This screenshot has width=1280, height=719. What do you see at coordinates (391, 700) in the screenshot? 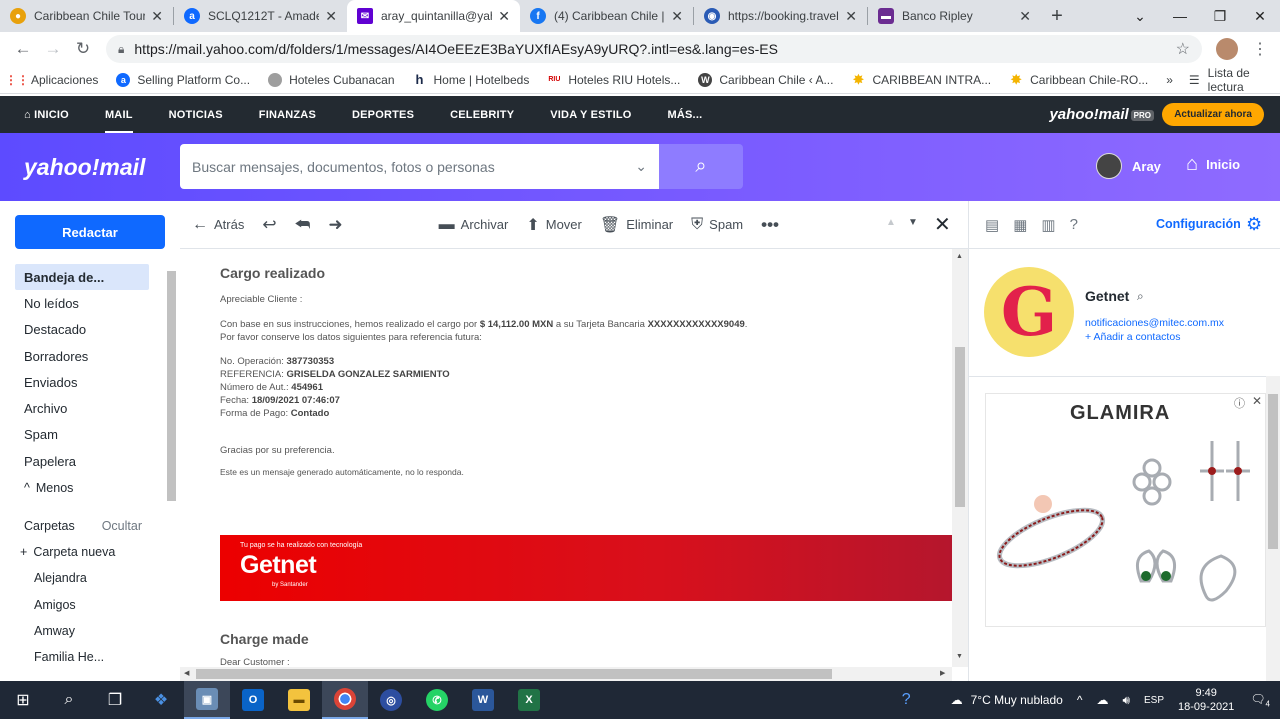
I see `globe-app: ◎` at bounding box center [391, 700].